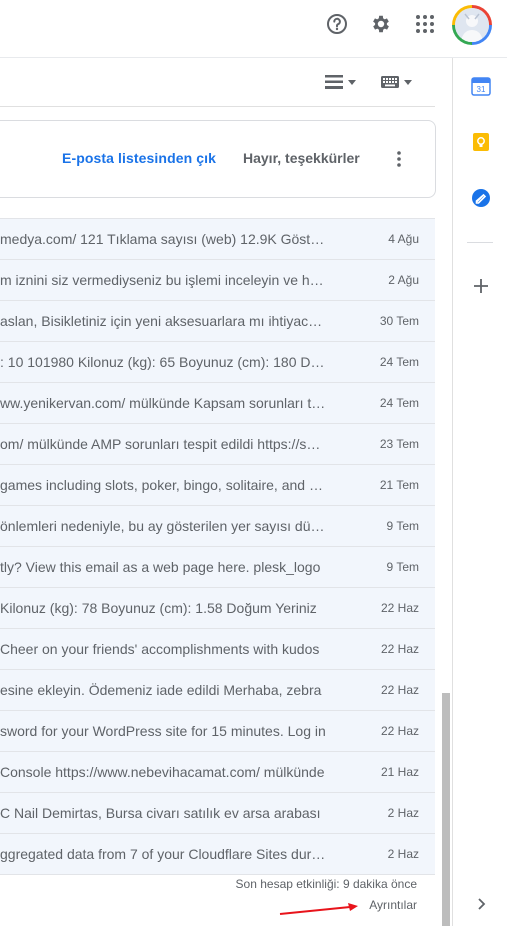 This screenshot has width=507, height=926. What do you see at coordinates (399, 321) in the screenshot?
I see `email-date: 30 Tem` at bounding box center [399, 321].